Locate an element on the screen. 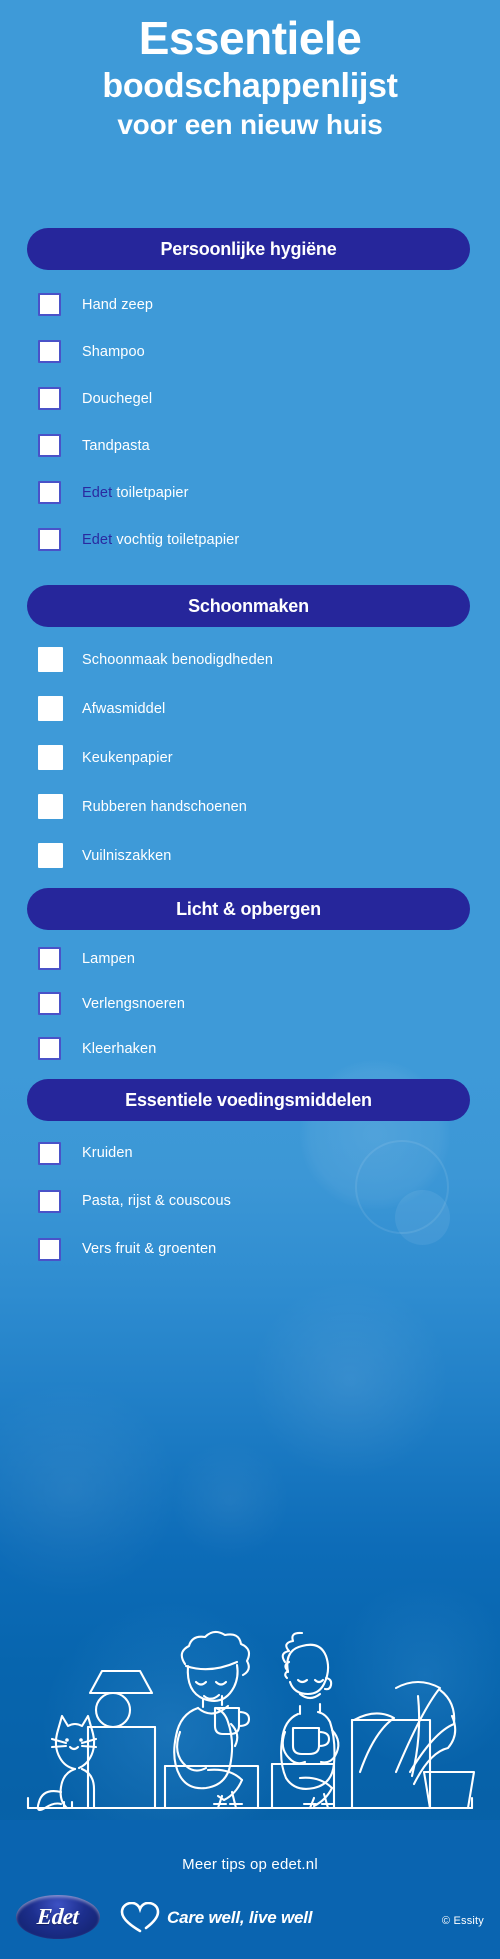 This screenshot has width=500, height=1959. heart-icon is located at coordinates (140, 1917).